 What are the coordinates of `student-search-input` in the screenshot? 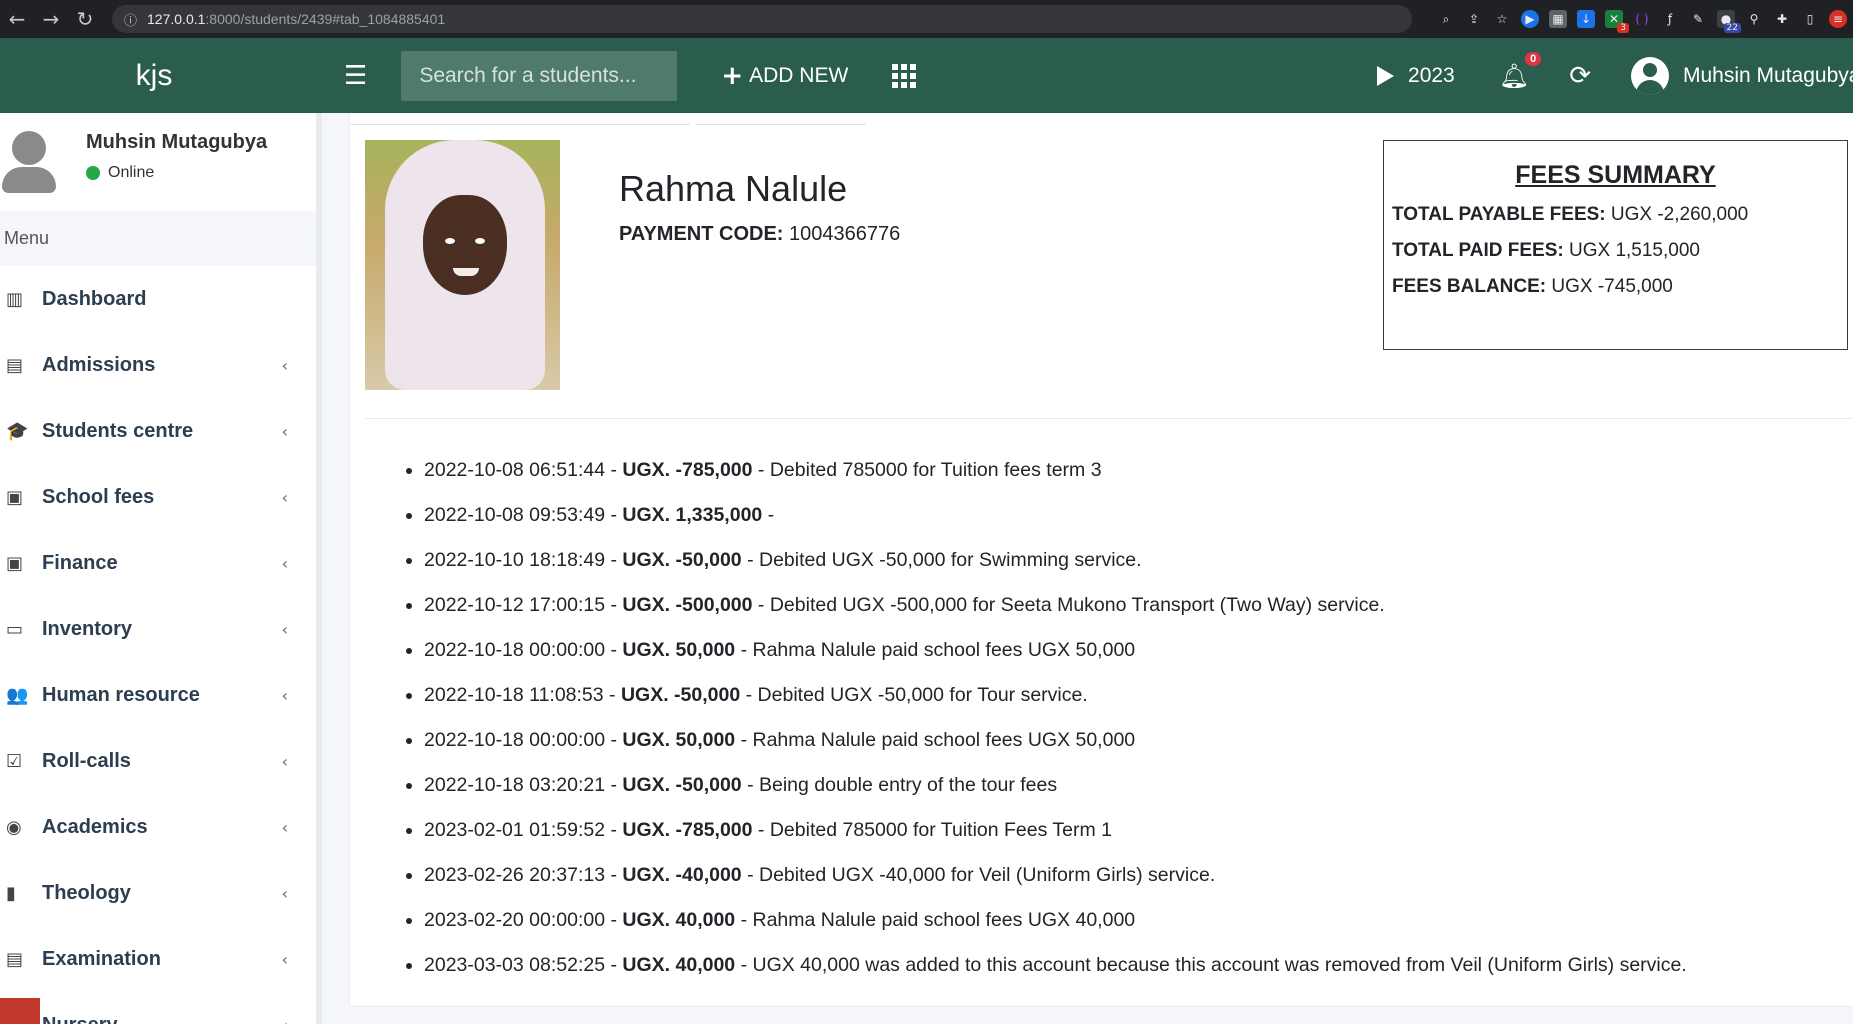 It's located at (539, 75).